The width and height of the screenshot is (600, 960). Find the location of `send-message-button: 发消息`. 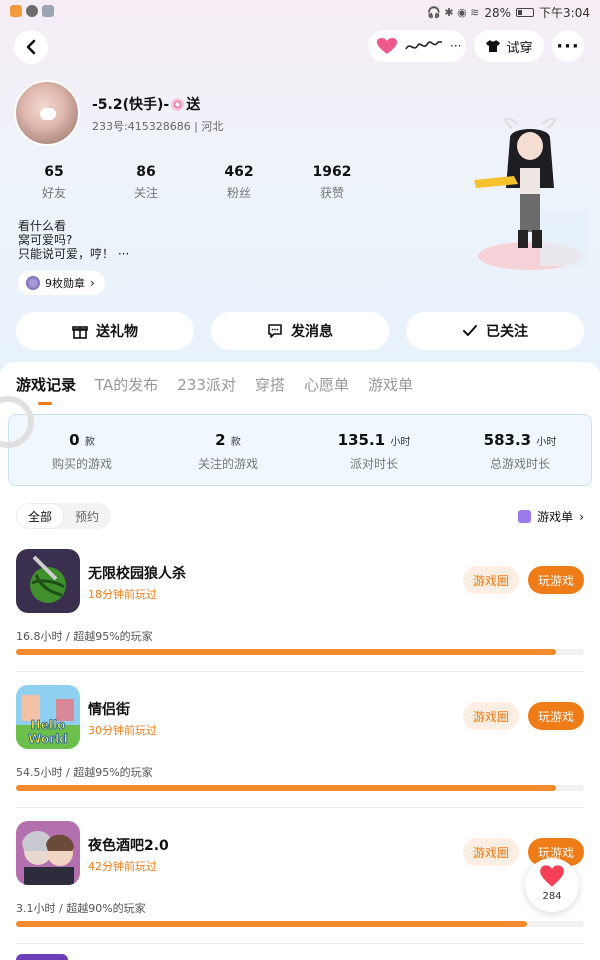

send-message-button: 发消息 is located at coordinates (300, 331).